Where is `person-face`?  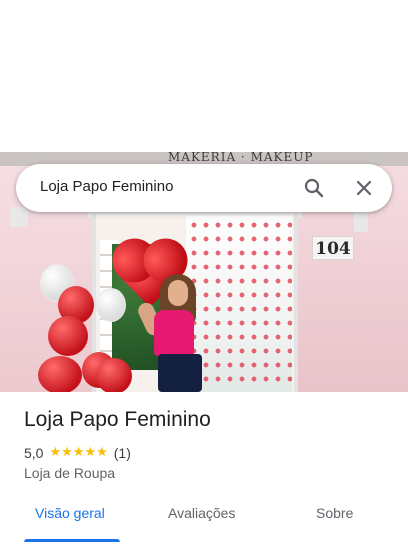
person-face is located at coordinates (178, 293).